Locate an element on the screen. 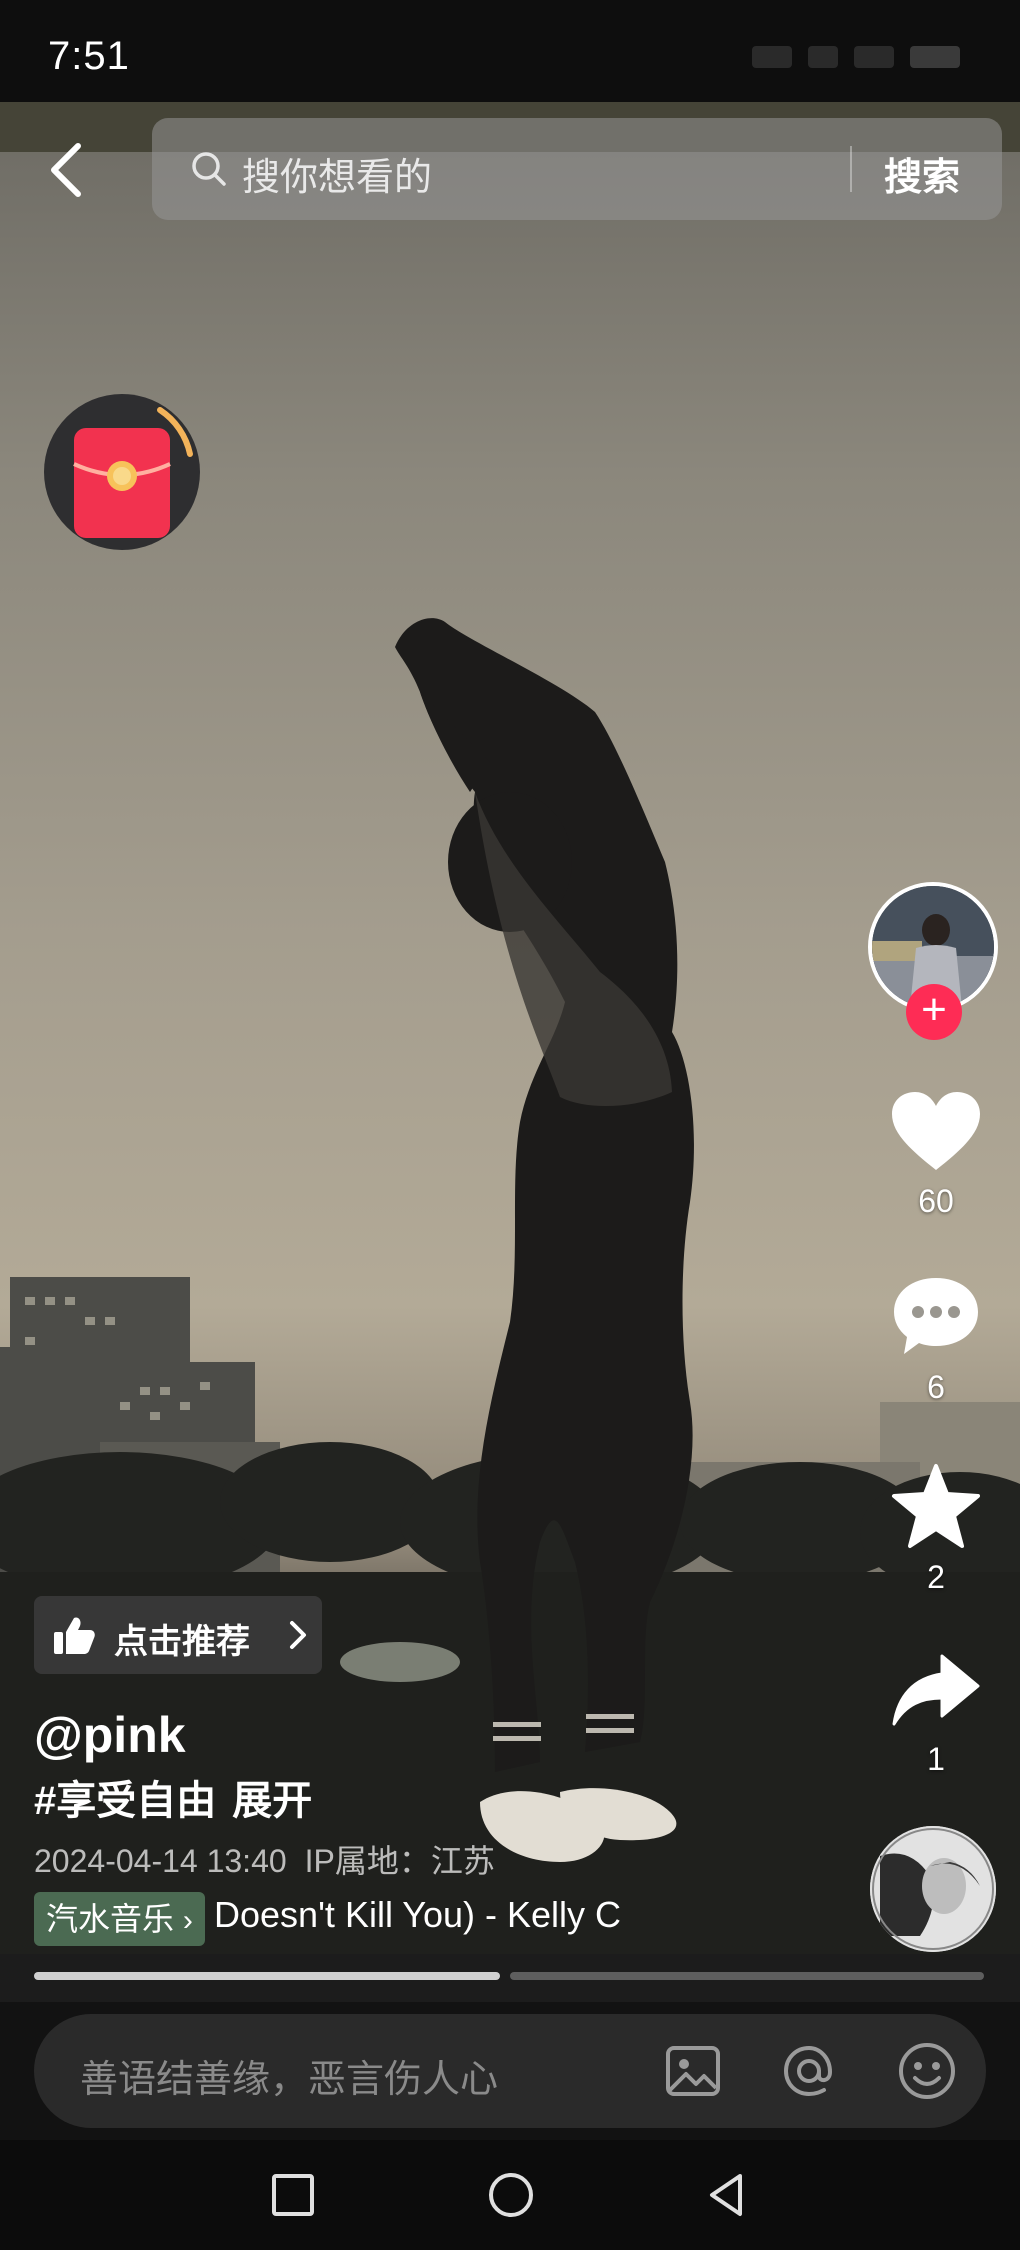 The width and height of the screenshot is (1020, 2250). post-datetime: 2024-04-14 13:40 is located at coordinates (160, 1861).